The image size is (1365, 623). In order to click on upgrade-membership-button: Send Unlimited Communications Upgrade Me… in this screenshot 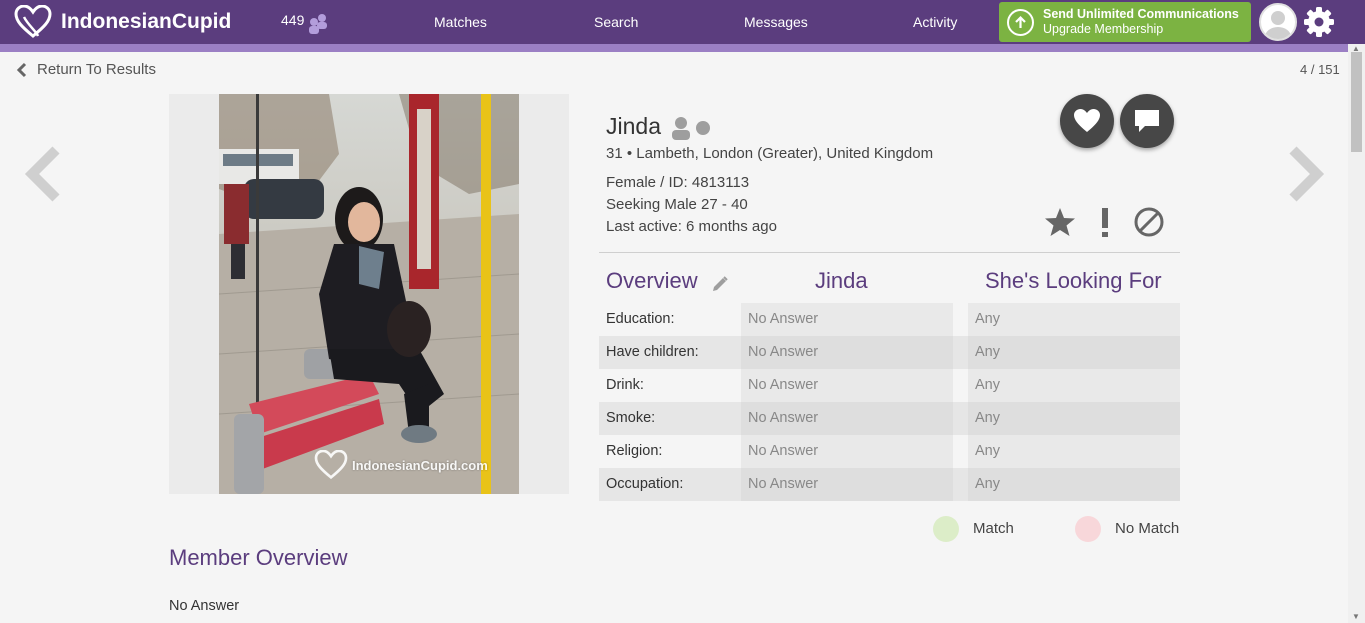, I will do `click(1125, 22)`.